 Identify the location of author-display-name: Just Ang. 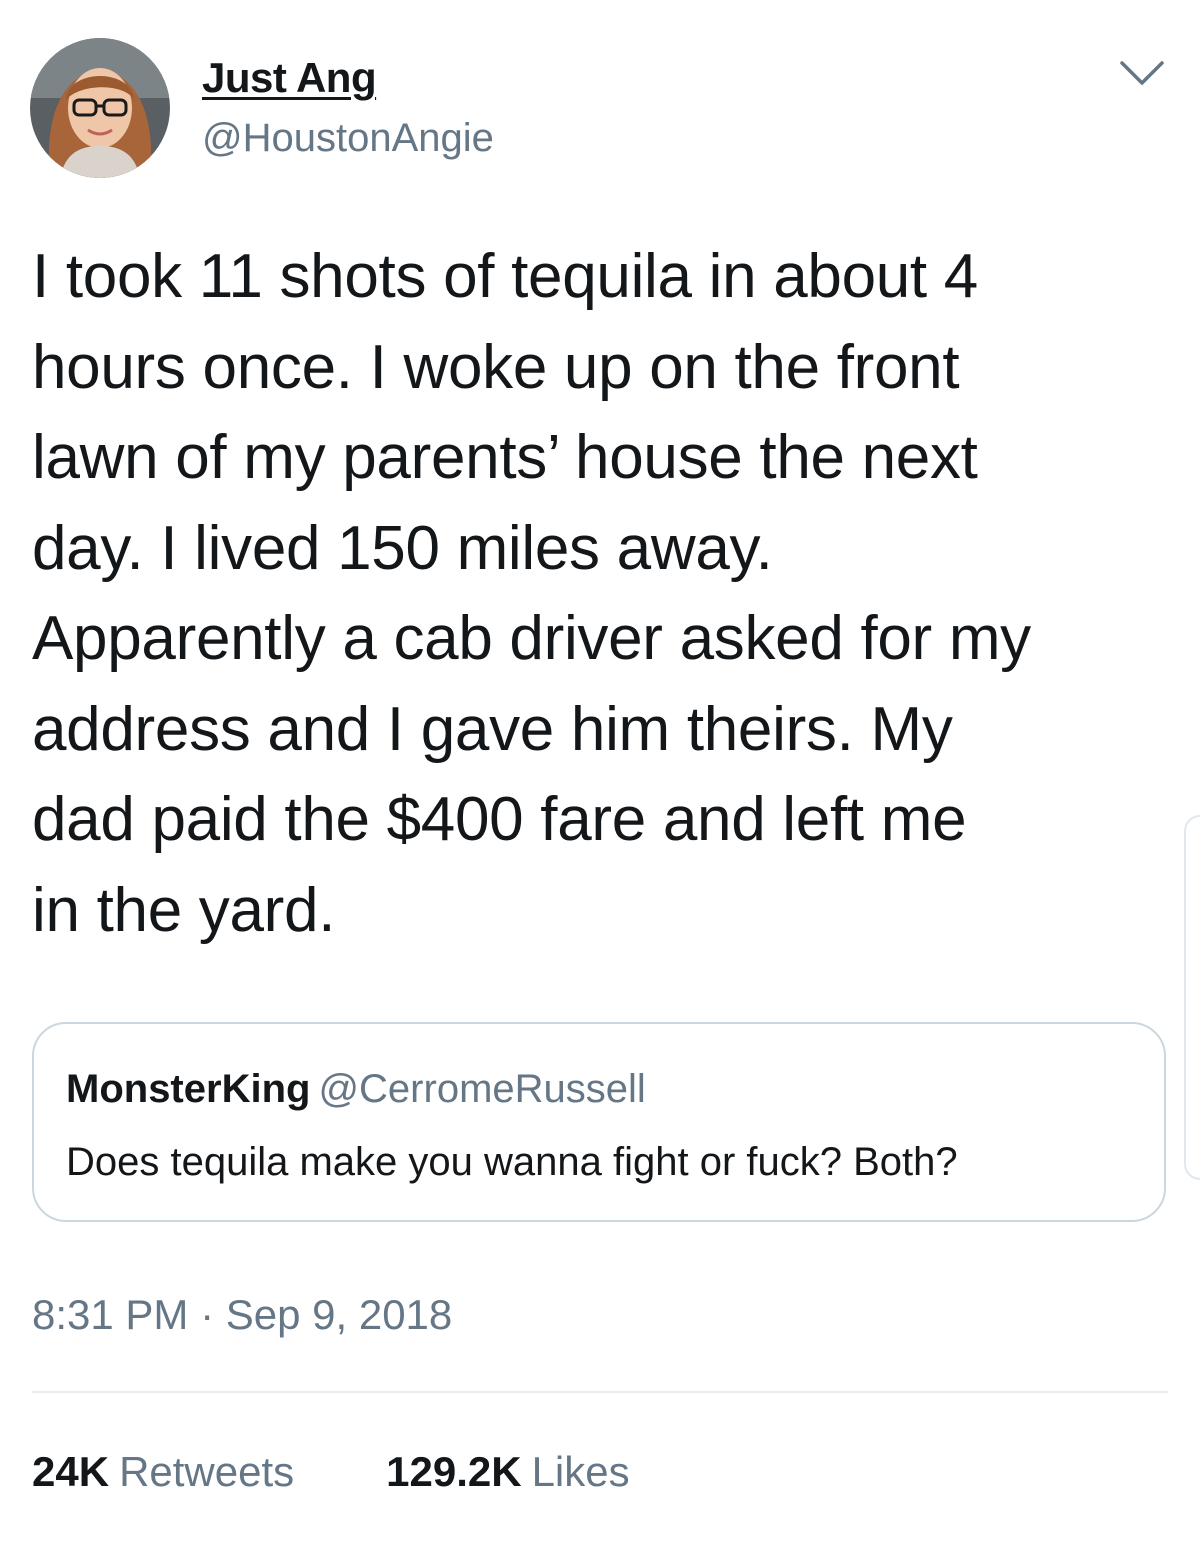
(289, 78).